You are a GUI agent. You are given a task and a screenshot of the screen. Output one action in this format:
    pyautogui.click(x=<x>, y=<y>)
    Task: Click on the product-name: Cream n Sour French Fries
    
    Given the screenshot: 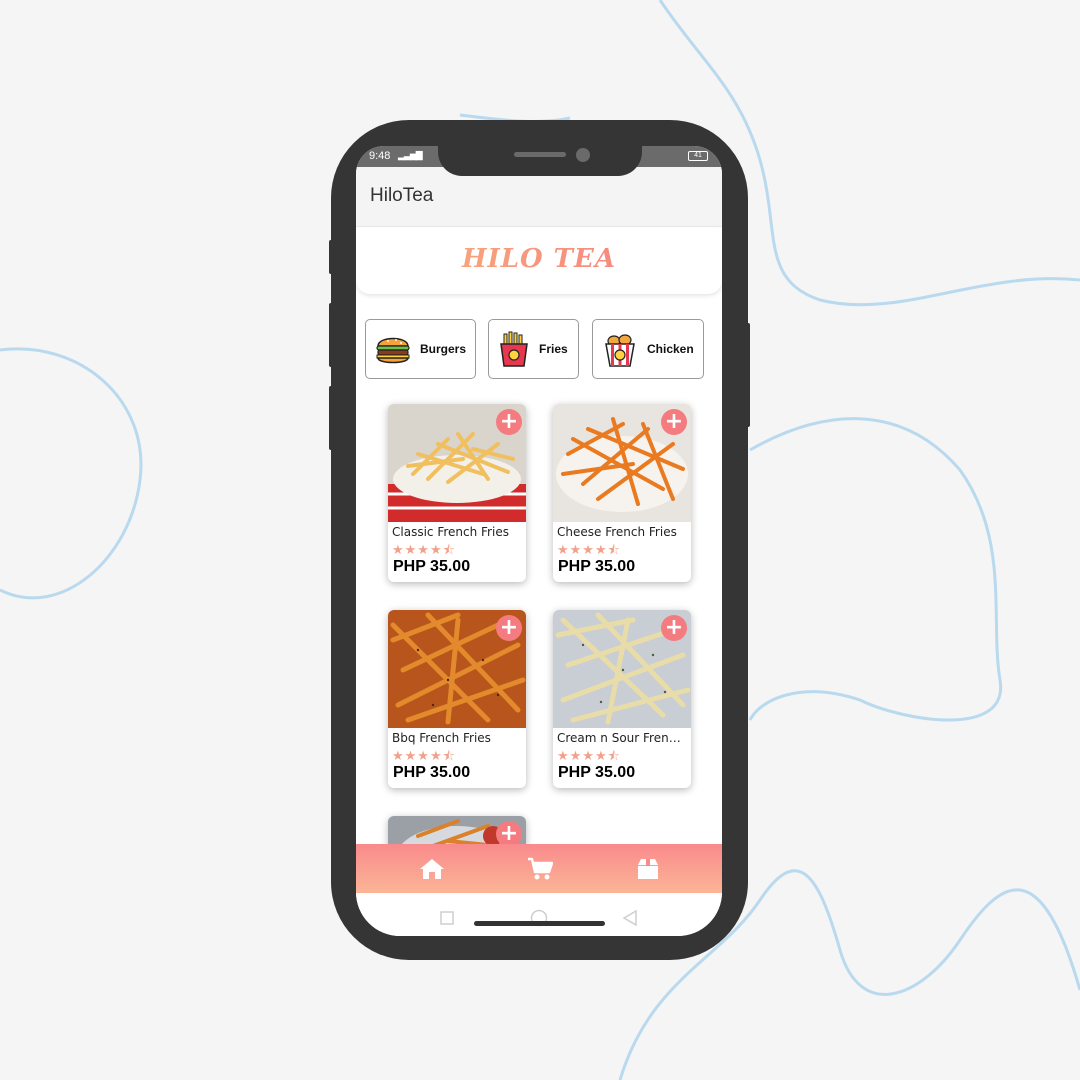 What is the action you would take?
    pyautogui.click(x=622, y=738)
    